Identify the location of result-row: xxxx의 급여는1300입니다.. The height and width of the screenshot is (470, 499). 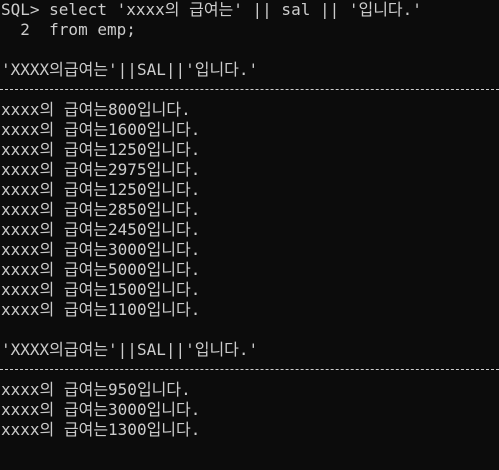
(101, 429).